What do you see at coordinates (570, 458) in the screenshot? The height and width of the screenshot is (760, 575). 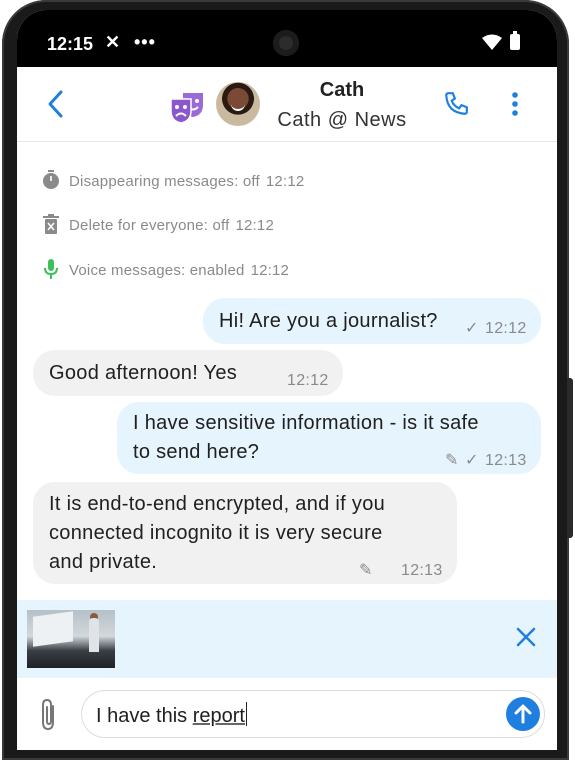 I see `side-button` at bounding box center [570, 458].